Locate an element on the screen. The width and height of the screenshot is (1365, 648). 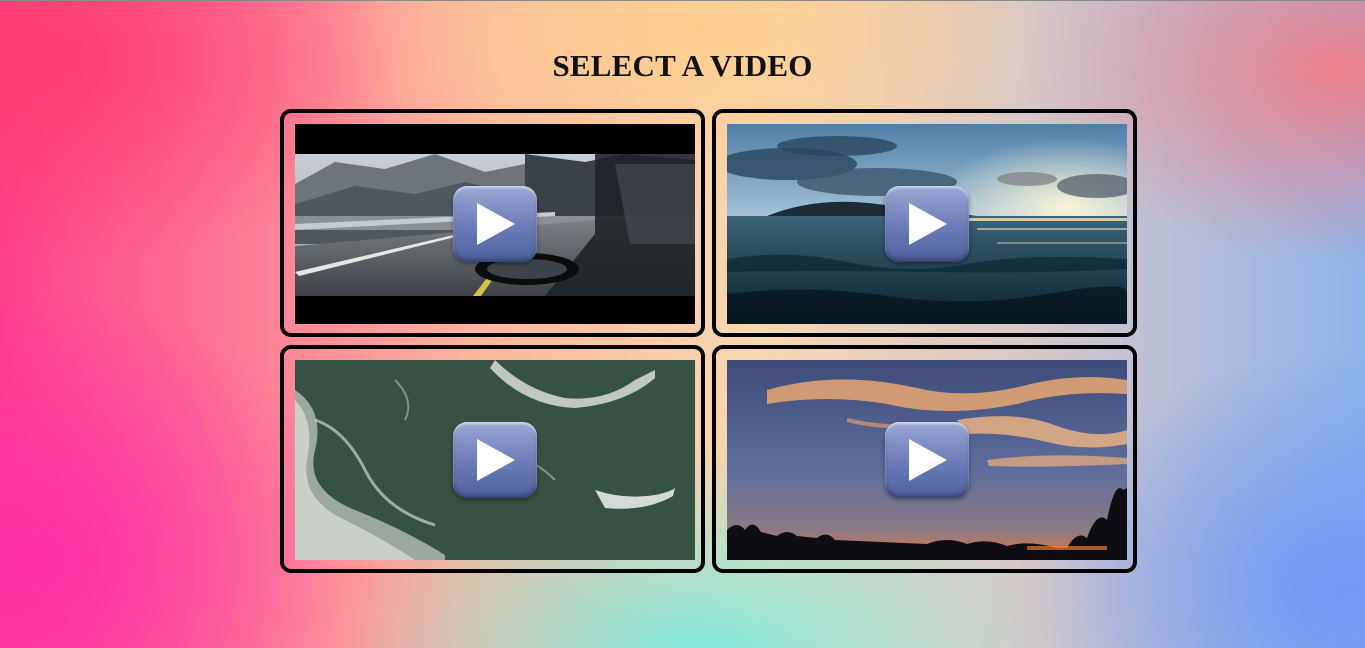
video-thumbnail-aerial-waves is located at coordinates (495, 460).